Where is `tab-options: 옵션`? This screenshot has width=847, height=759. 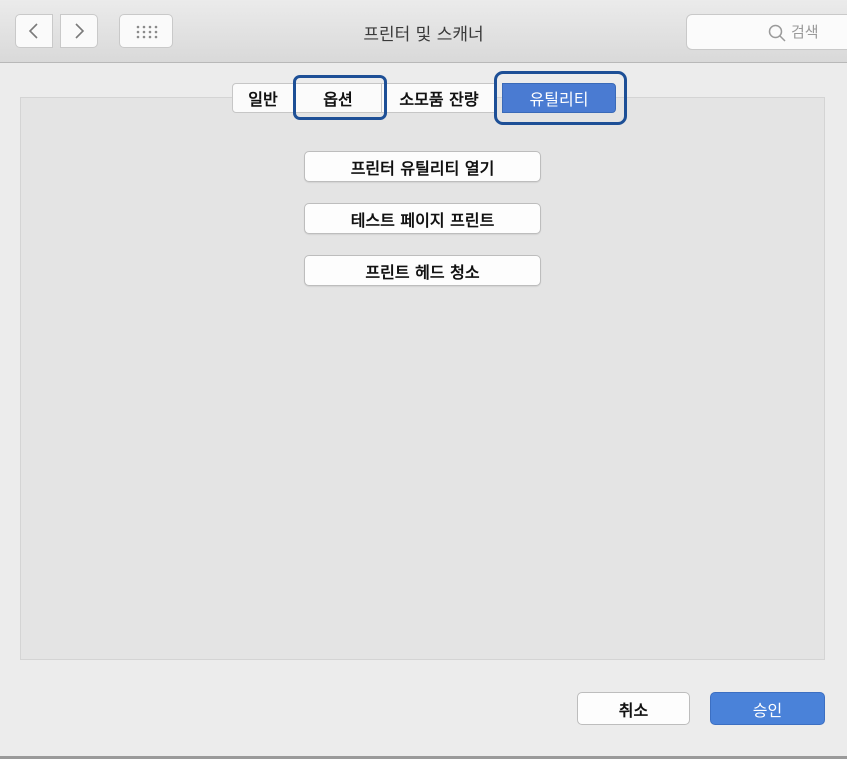 tab-options: 옵션 is located at coordinates (338, 98).